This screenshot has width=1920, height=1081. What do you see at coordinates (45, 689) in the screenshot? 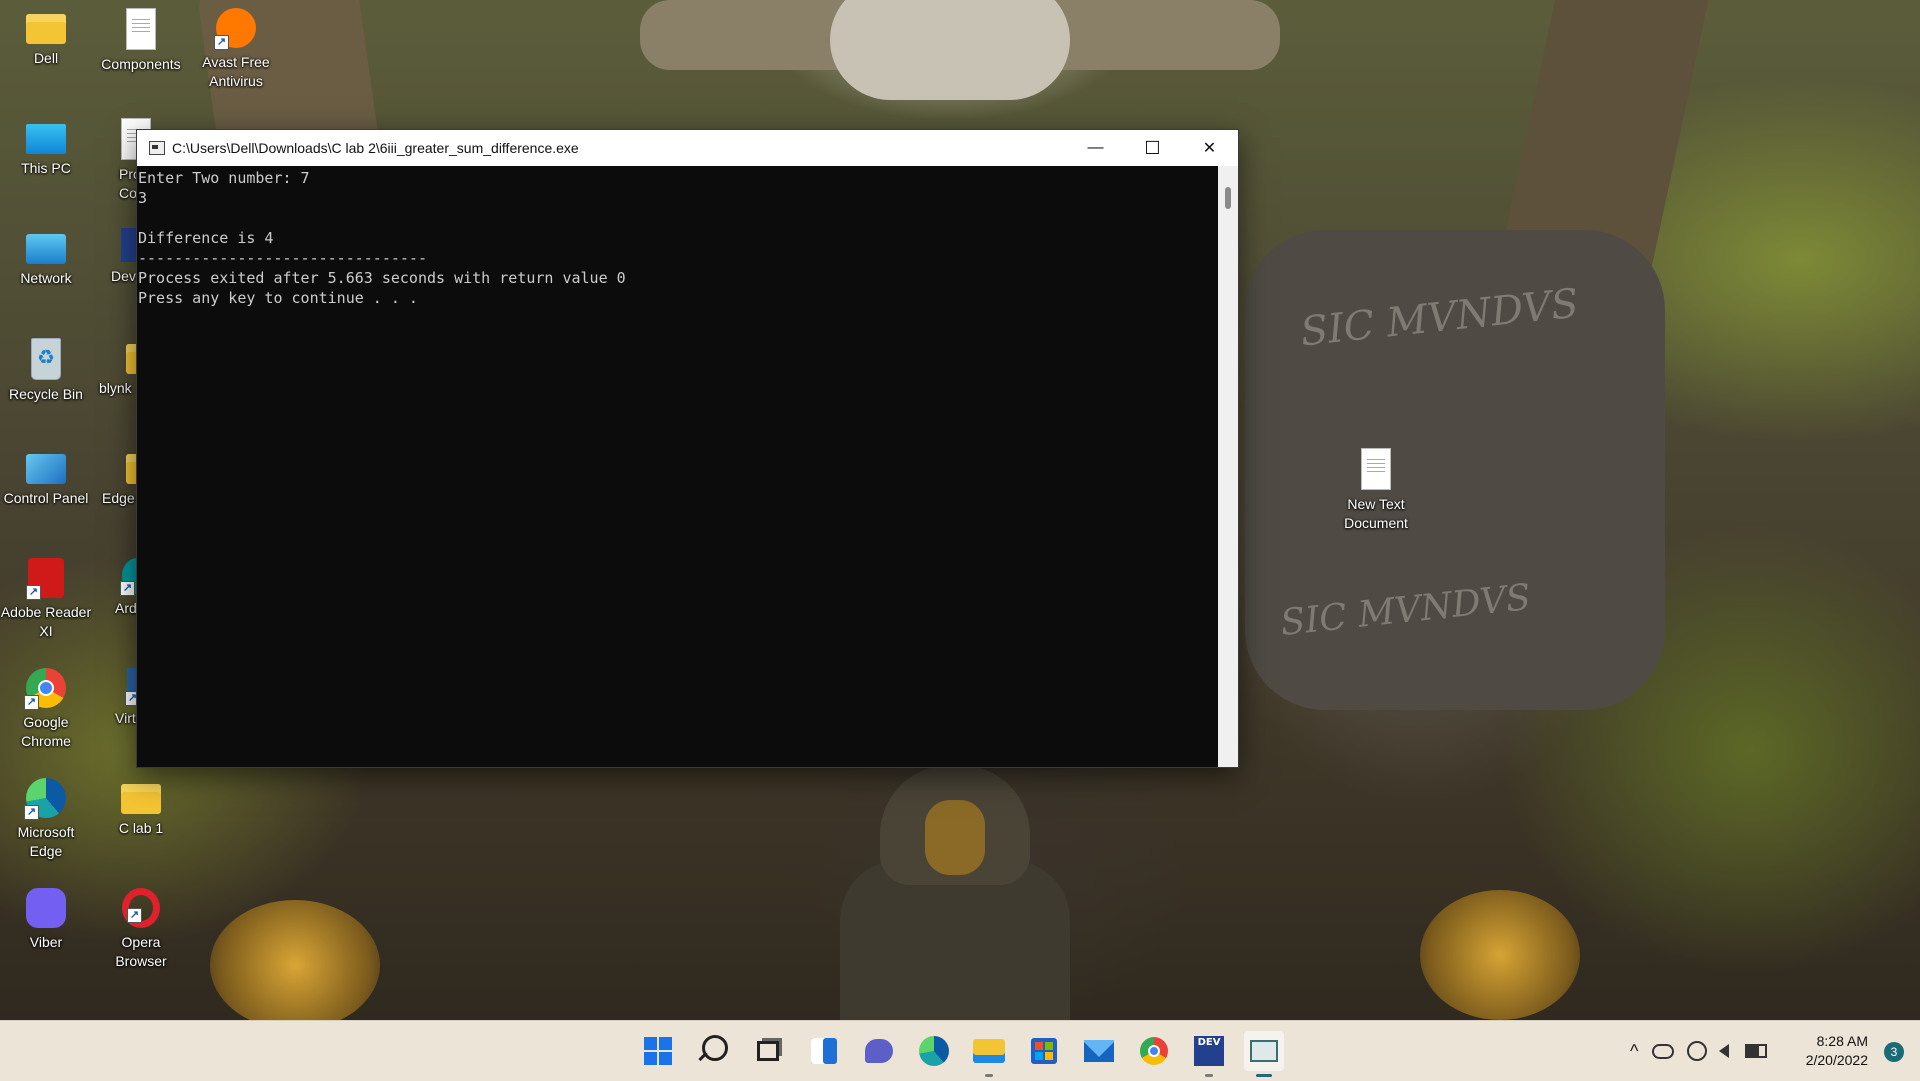
I see `chrome-icon: ↗` at bounding box center [45, 689].